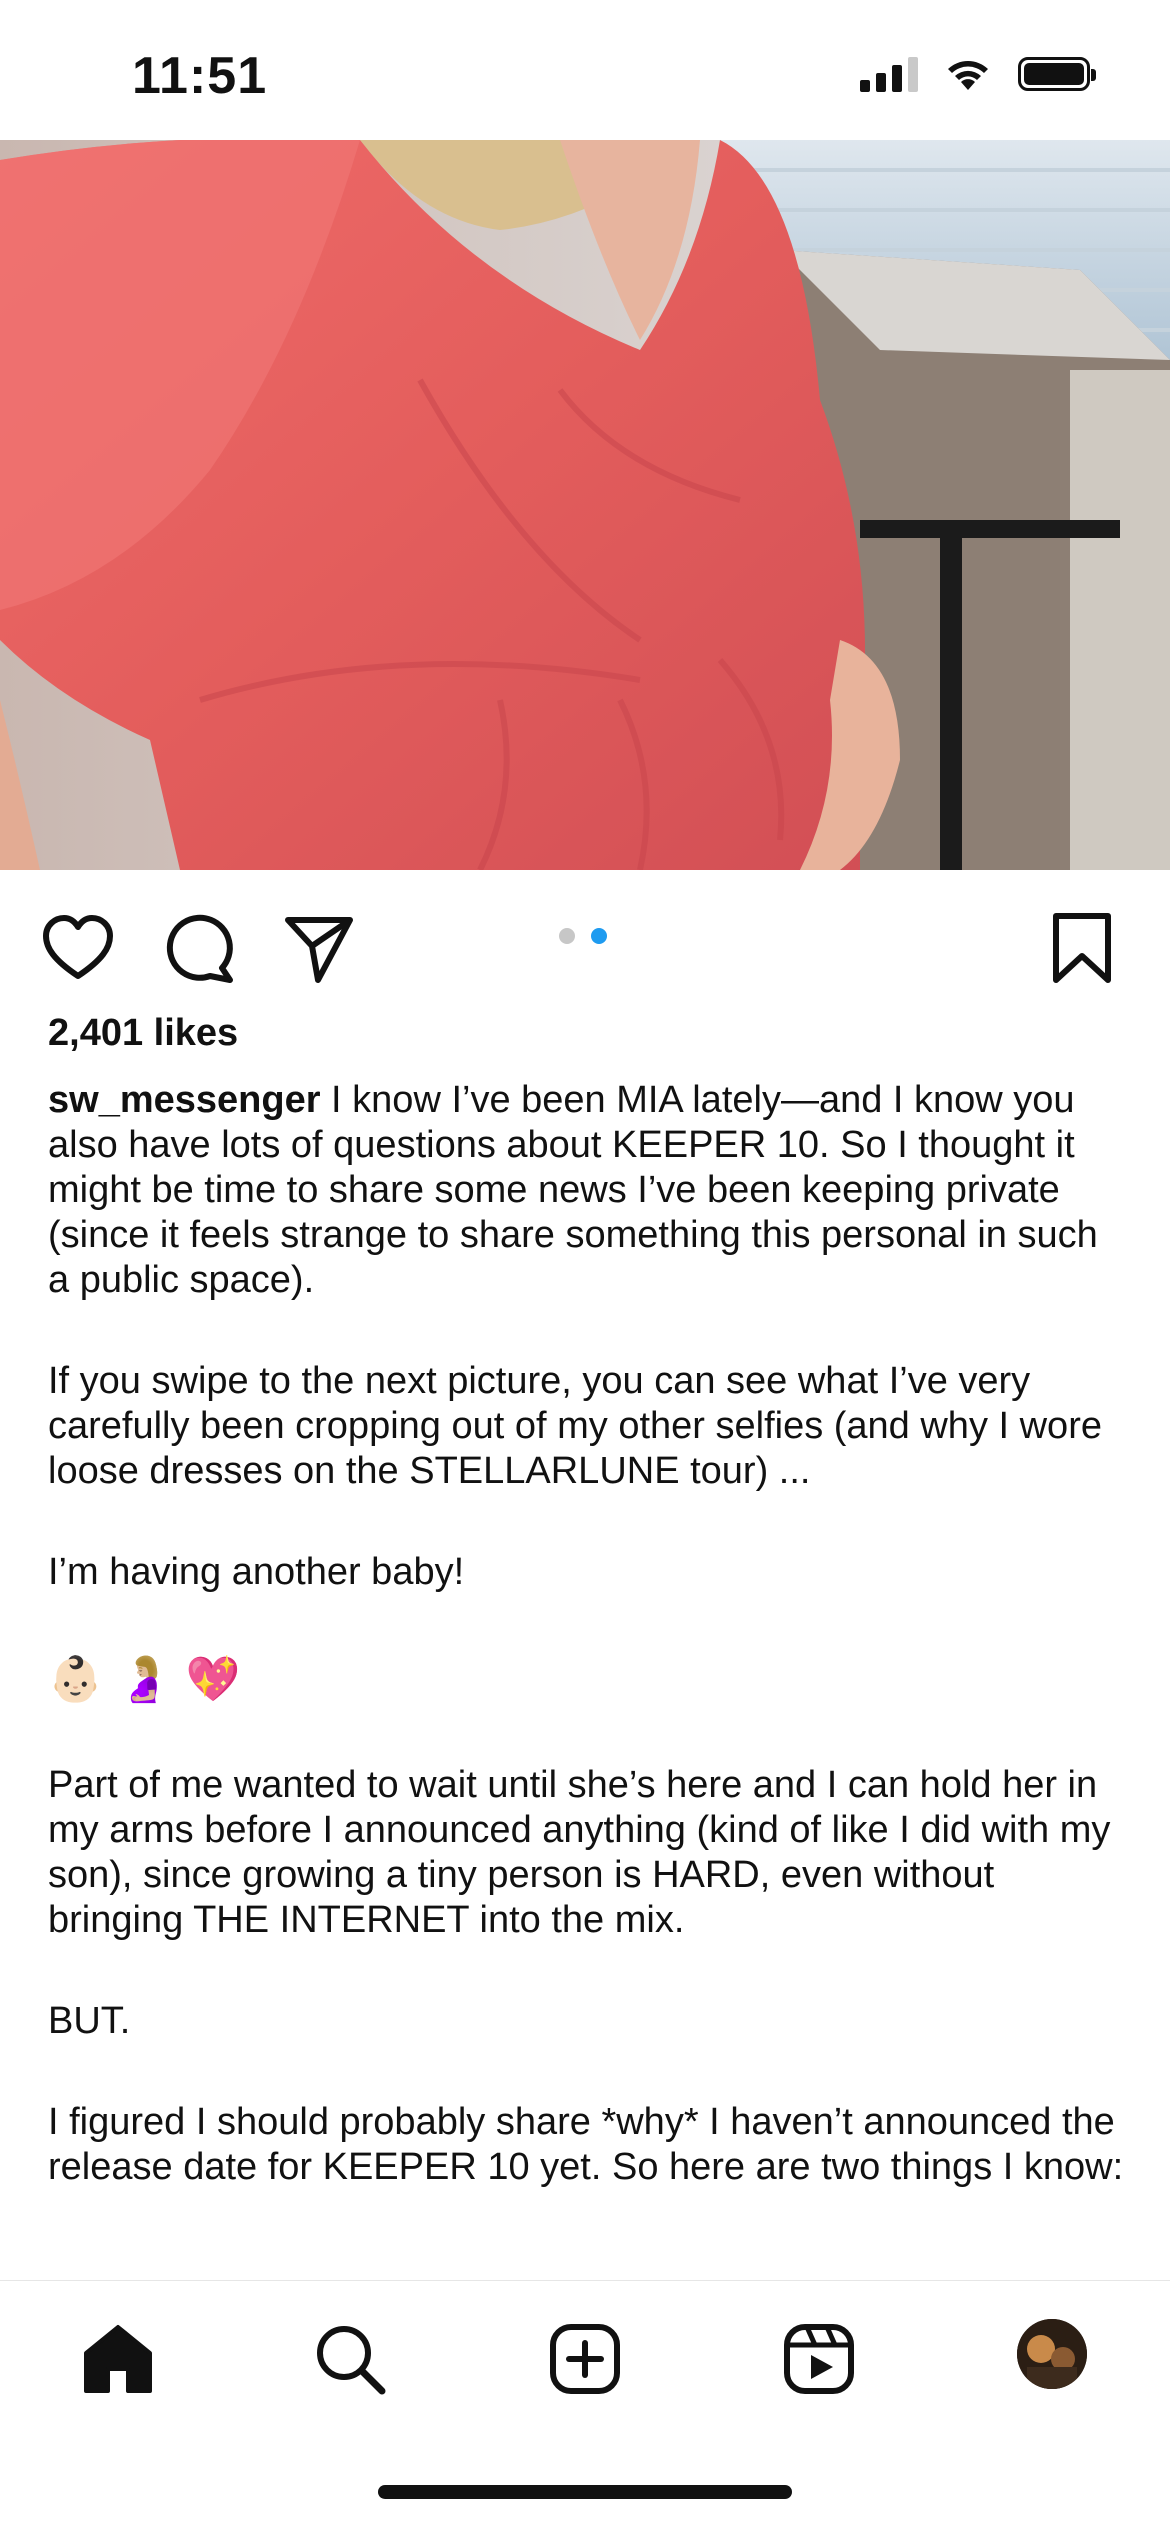 Image resolution: width=1170 pixels, height=2533 pixels. What do you see at coordinates (118, 2359) in the screenshot?
I see `home-icon` at bounding box center [118, 2359].